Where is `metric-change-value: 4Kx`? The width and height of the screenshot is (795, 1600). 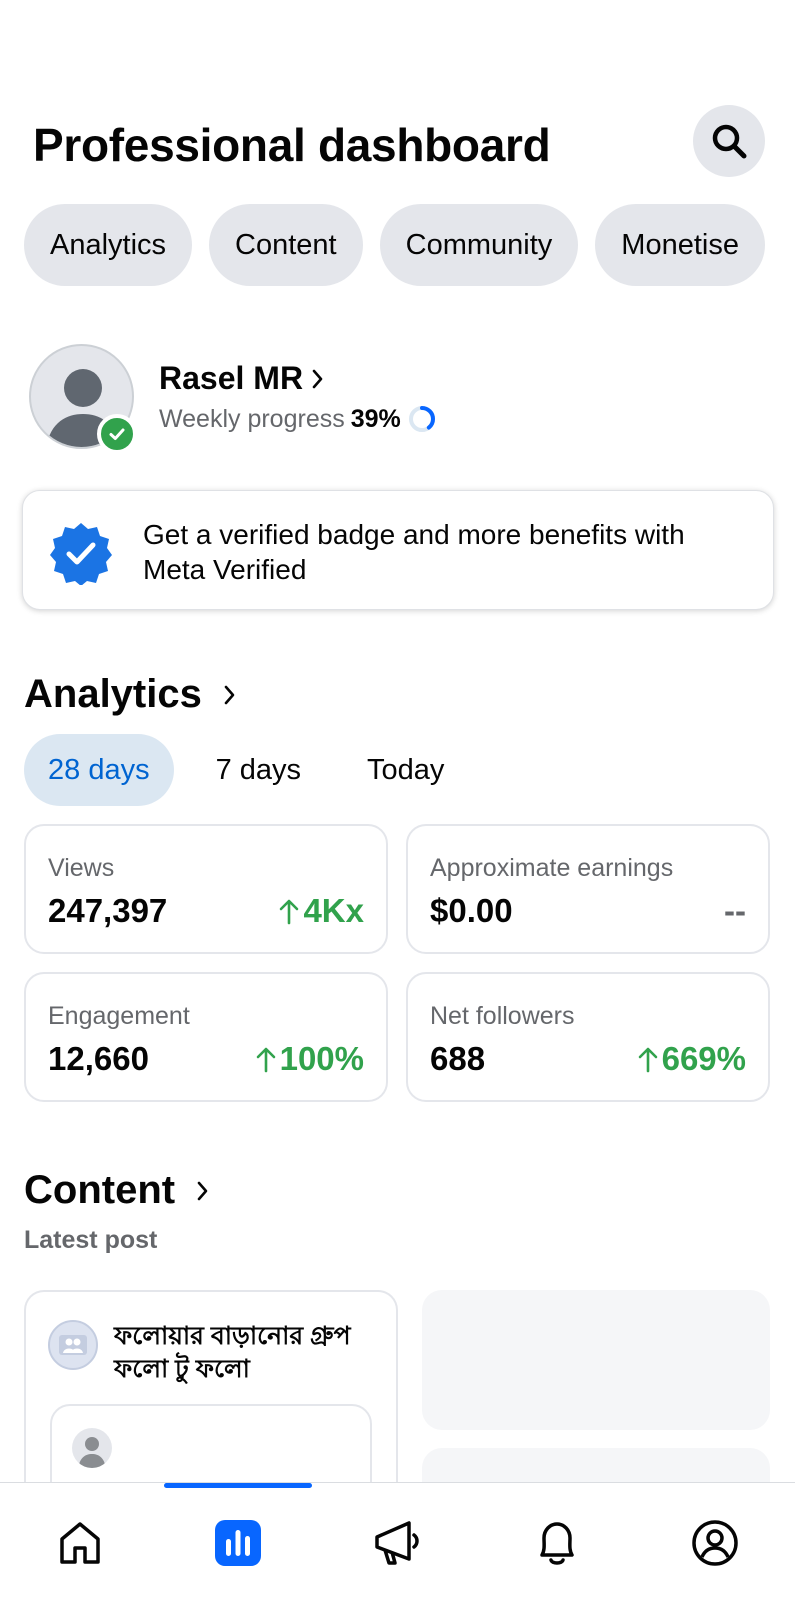 metric-change-value: 4Kx is located at coordinates (333, 910).